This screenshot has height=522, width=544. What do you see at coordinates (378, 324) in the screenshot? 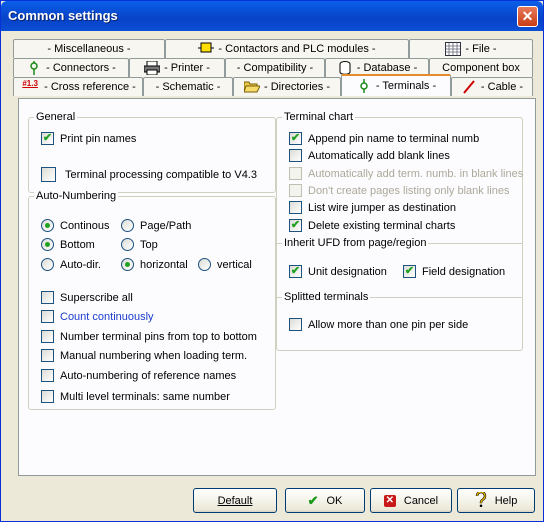
I see `allow-more-pins-checkbox: Allow more than one pin per side` at bounding box center [378, 324].